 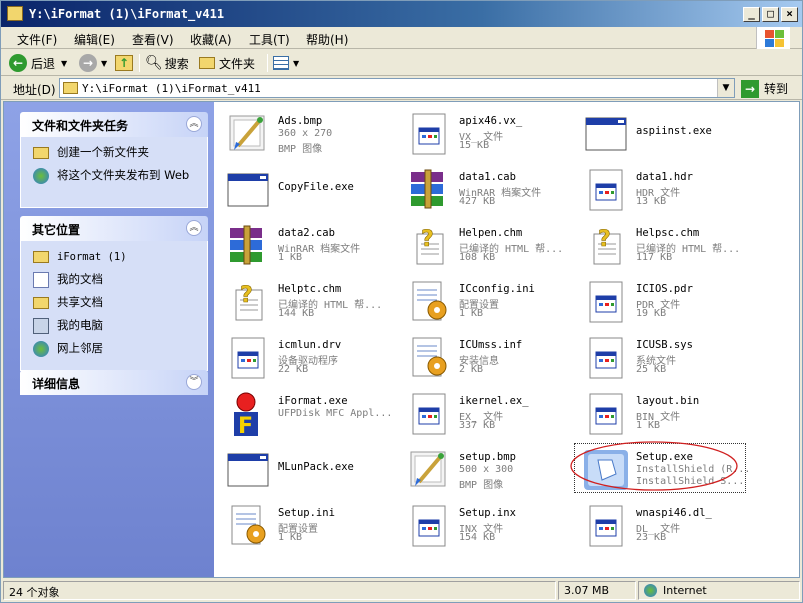 What do you see at coordinates (484, 189) in the screenshot?
I see `file-item: data1.cab WinRAR 档案文件 427 KB` at bounding box center [484, 189].